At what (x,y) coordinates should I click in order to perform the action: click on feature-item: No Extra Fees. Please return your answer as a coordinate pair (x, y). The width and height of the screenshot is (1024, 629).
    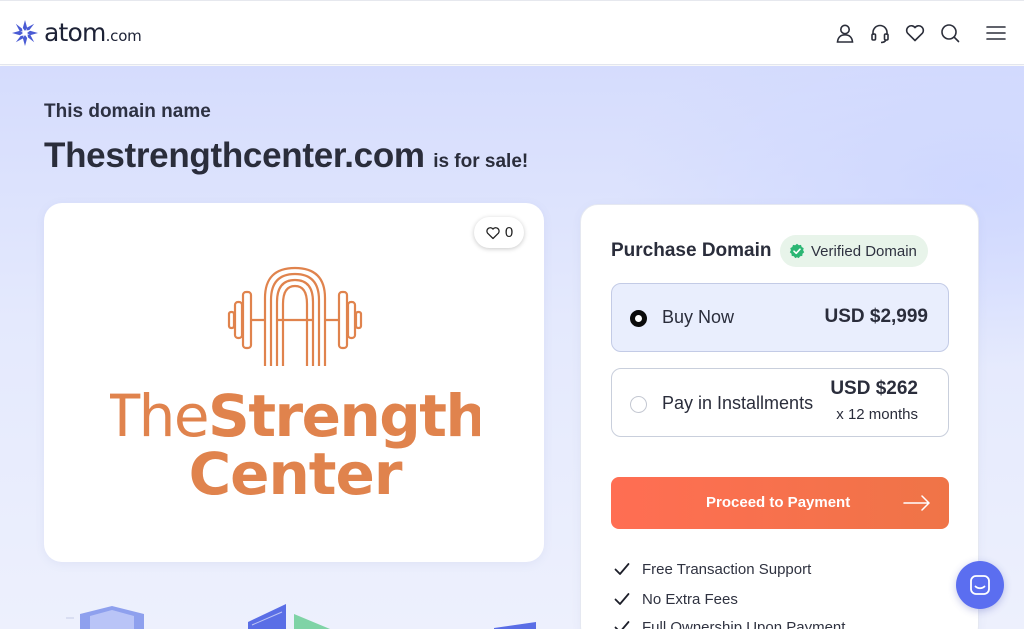
    Looking at the image, I should click on (675, 599).